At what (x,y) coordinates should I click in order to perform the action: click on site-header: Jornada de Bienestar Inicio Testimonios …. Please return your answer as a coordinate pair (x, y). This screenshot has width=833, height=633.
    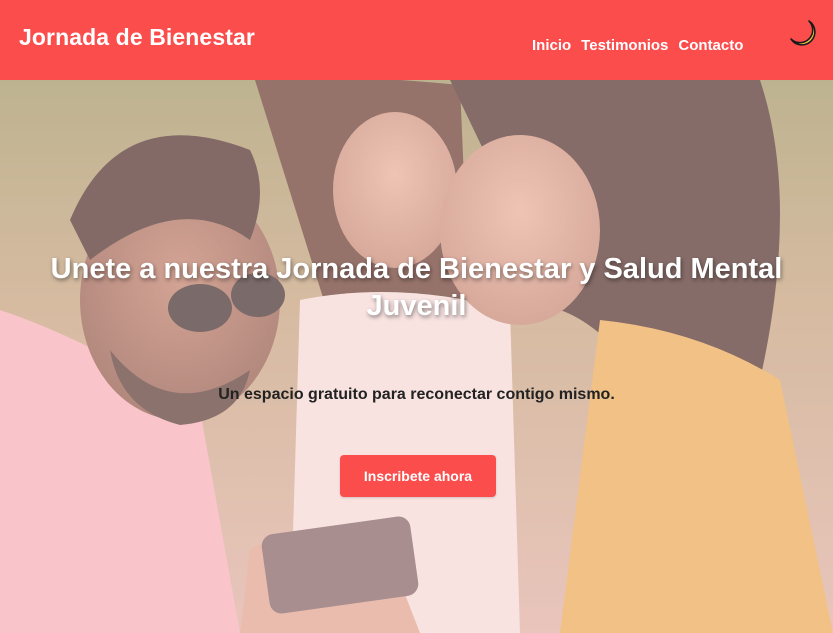
    Looking at the image, I should click on (416, 40).